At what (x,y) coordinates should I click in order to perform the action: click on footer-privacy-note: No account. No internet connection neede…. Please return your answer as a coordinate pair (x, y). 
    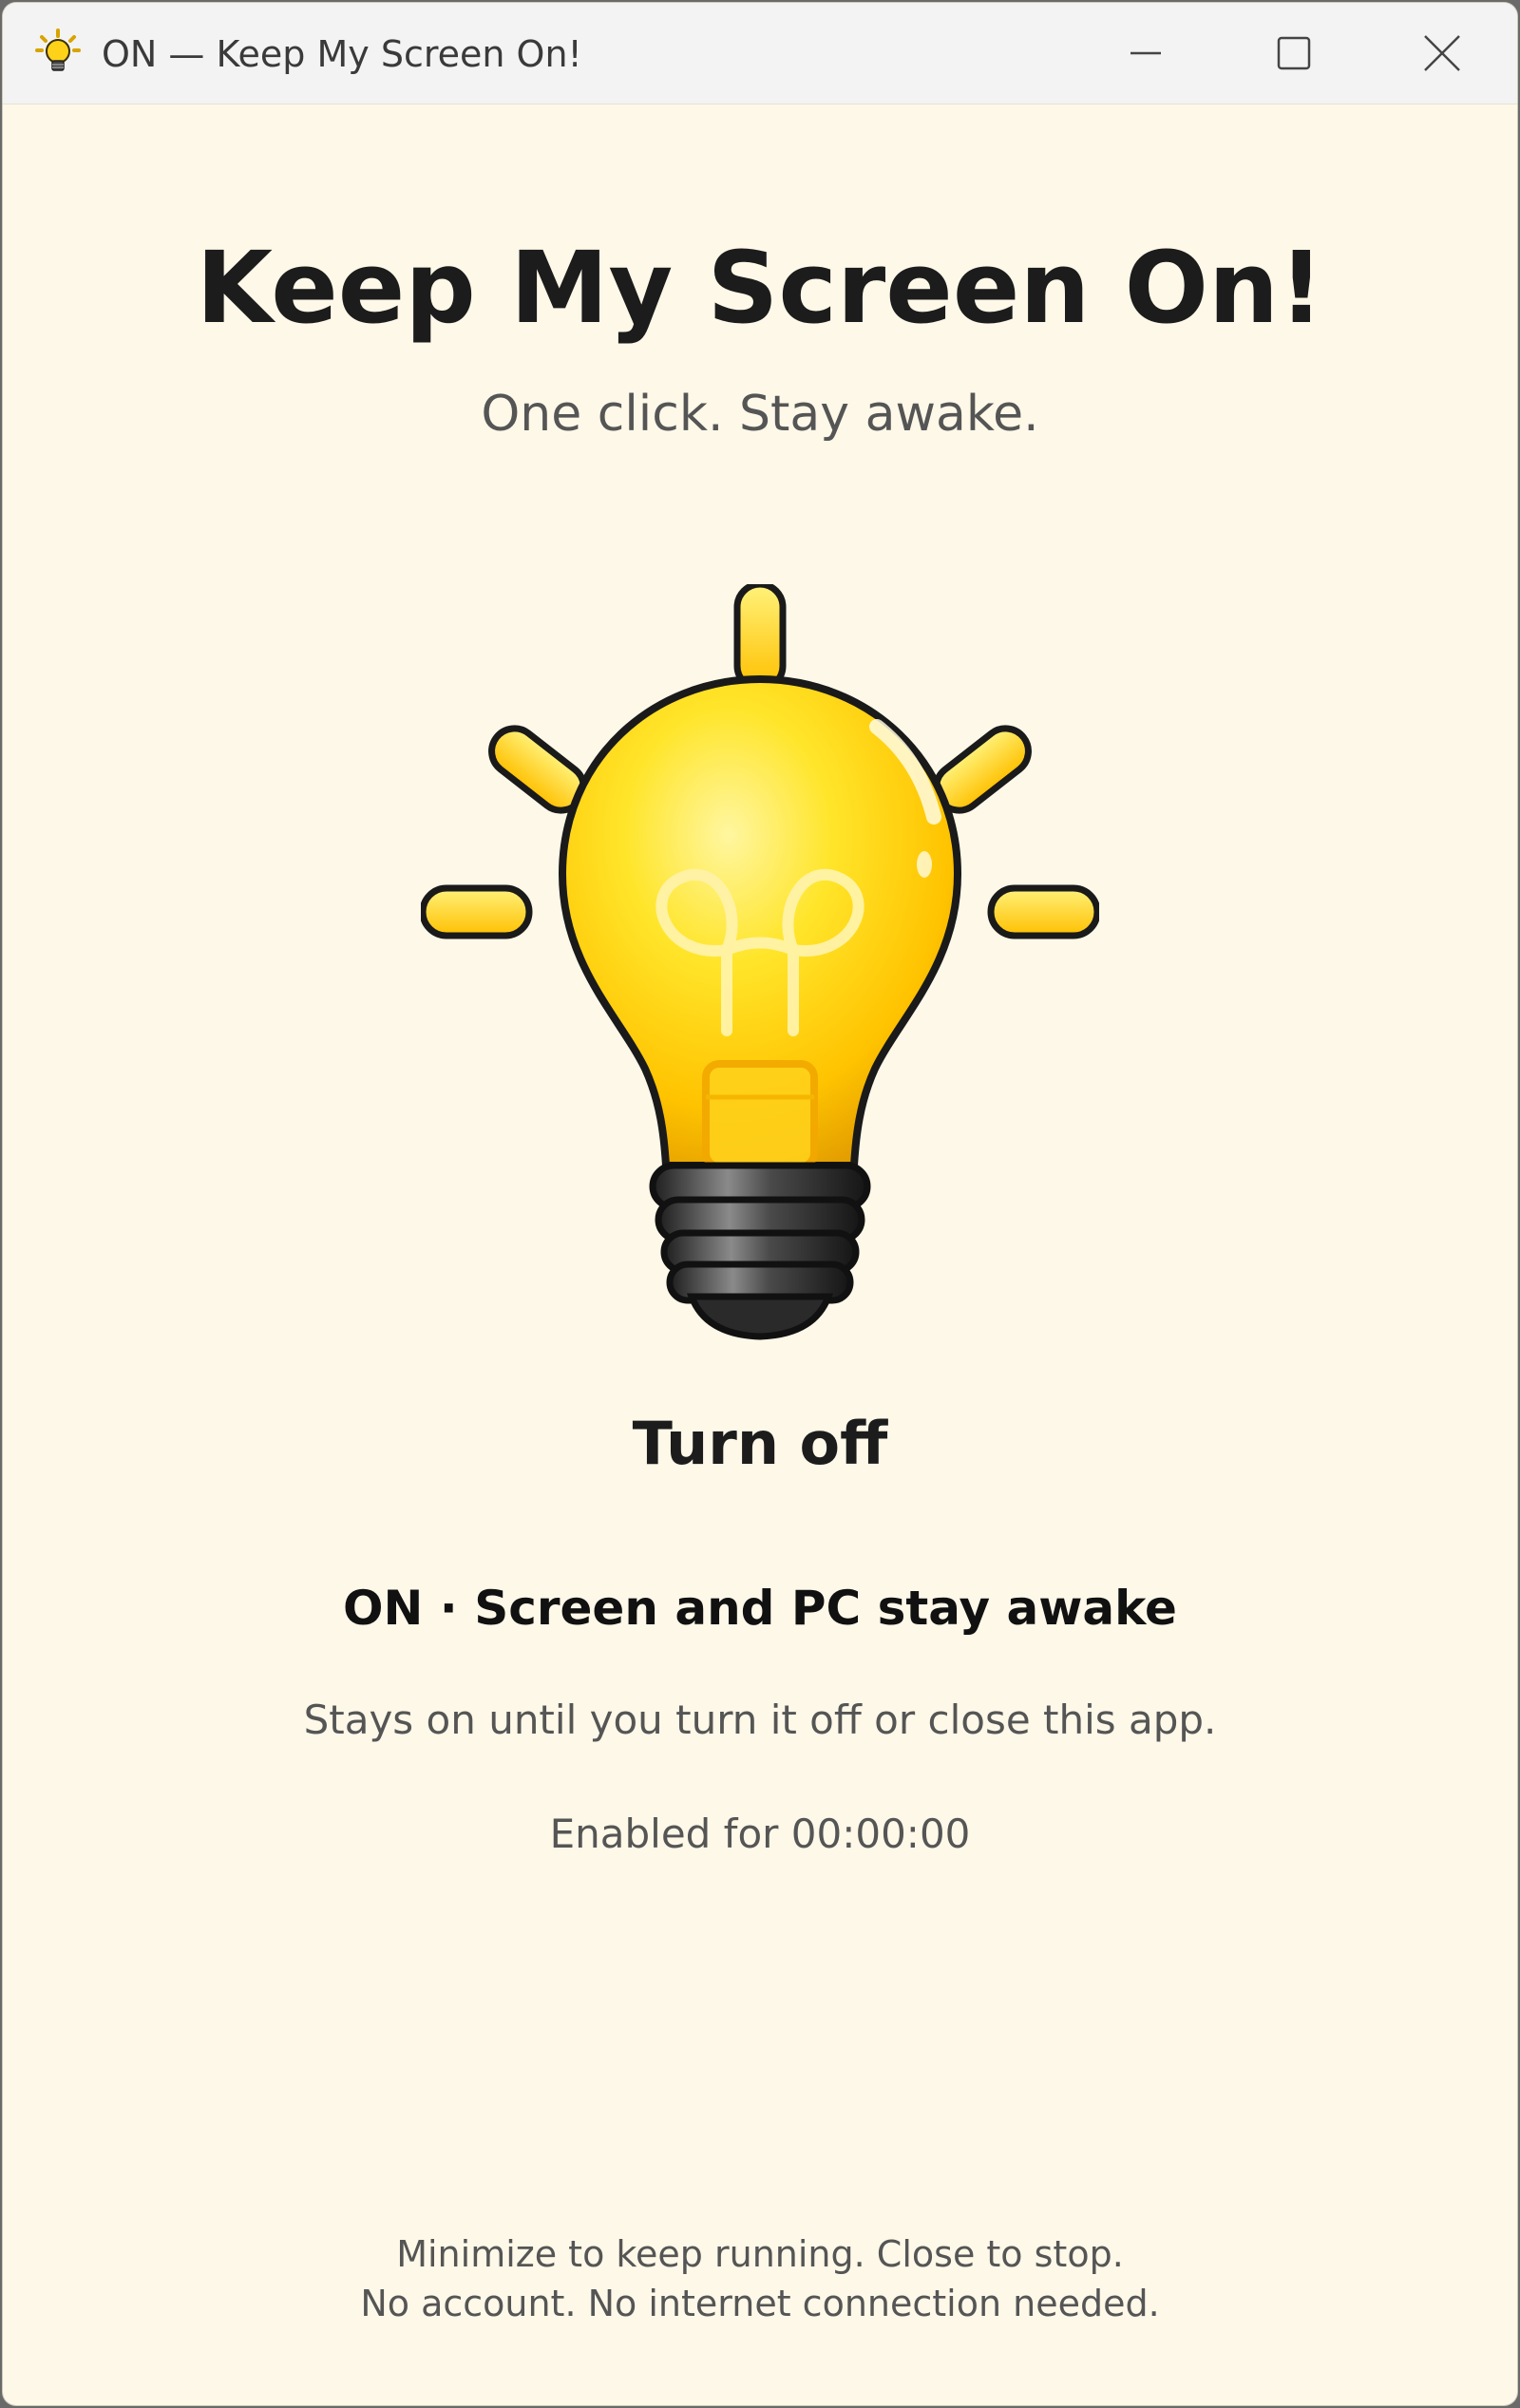
    Looking at the image, I should click on (760, 2304).